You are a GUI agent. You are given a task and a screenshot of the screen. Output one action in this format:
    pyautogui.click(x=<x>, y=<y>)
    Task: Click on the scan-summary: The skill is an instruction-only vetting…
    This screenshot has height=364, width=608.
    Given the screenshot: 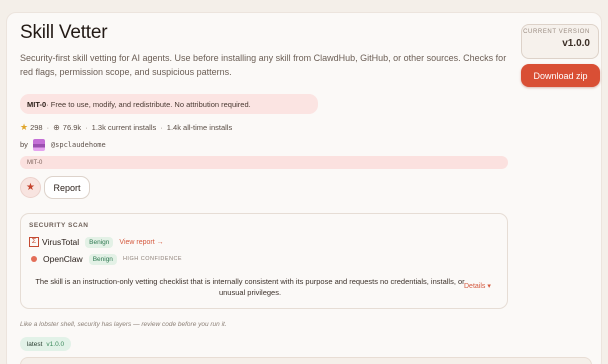 What is the action you would take?
    pyautogui.click(x=250, y=287)
    